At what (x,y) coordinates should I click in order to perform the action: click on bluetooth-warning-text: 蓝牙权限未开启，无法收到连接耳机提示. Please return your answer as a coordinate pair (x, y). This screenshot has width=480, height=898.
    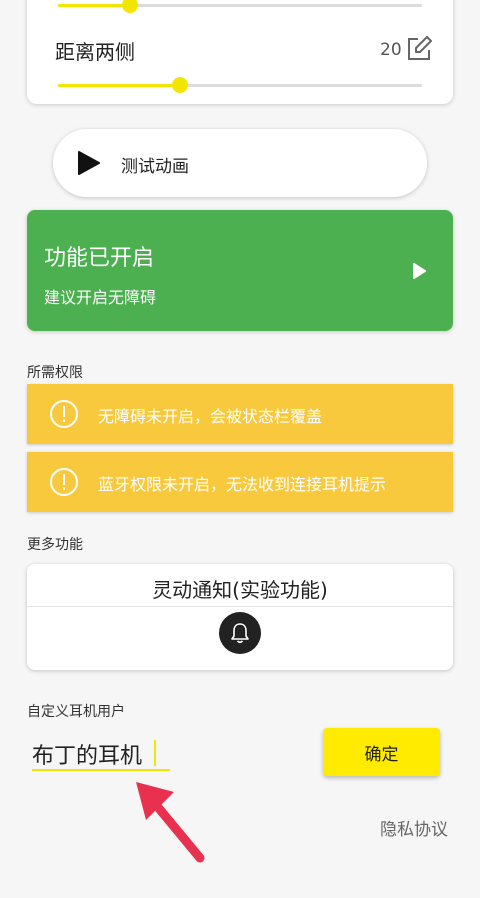
    Looking at the image, I should click on (242, 484).